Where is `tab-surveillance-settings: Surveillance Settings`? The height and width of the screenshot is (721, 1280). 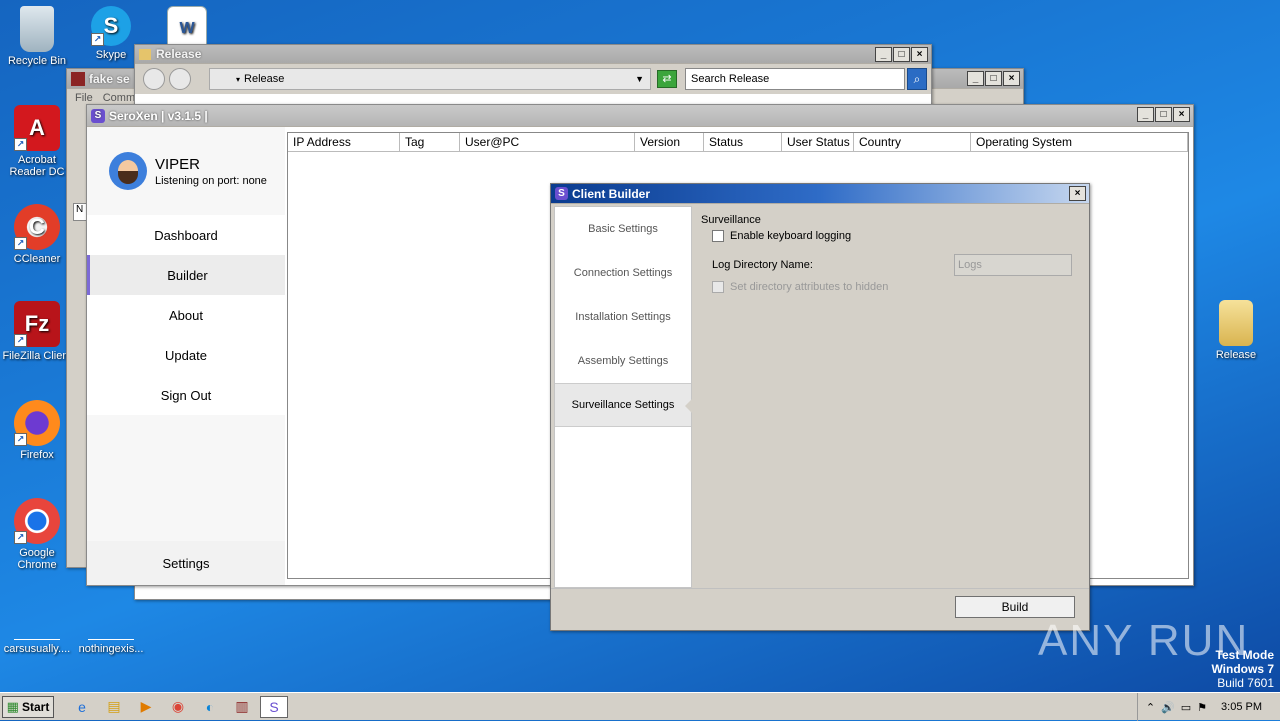
tab-surveillance-settings: Surveillance Settings is located at coordinates (623, 405).